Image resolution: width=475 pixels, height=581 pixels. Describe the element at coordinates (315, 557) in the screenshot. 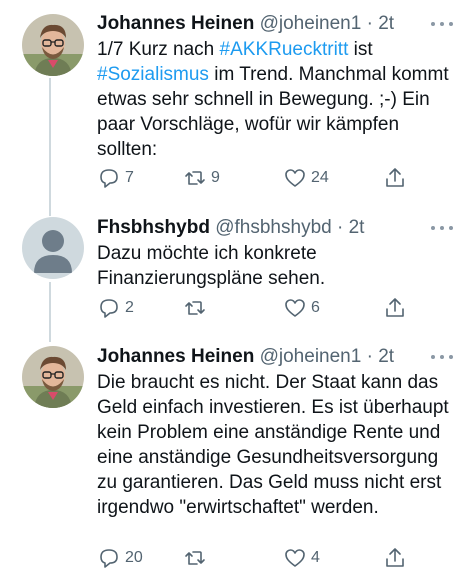

I see `like-count: 4` at that location.